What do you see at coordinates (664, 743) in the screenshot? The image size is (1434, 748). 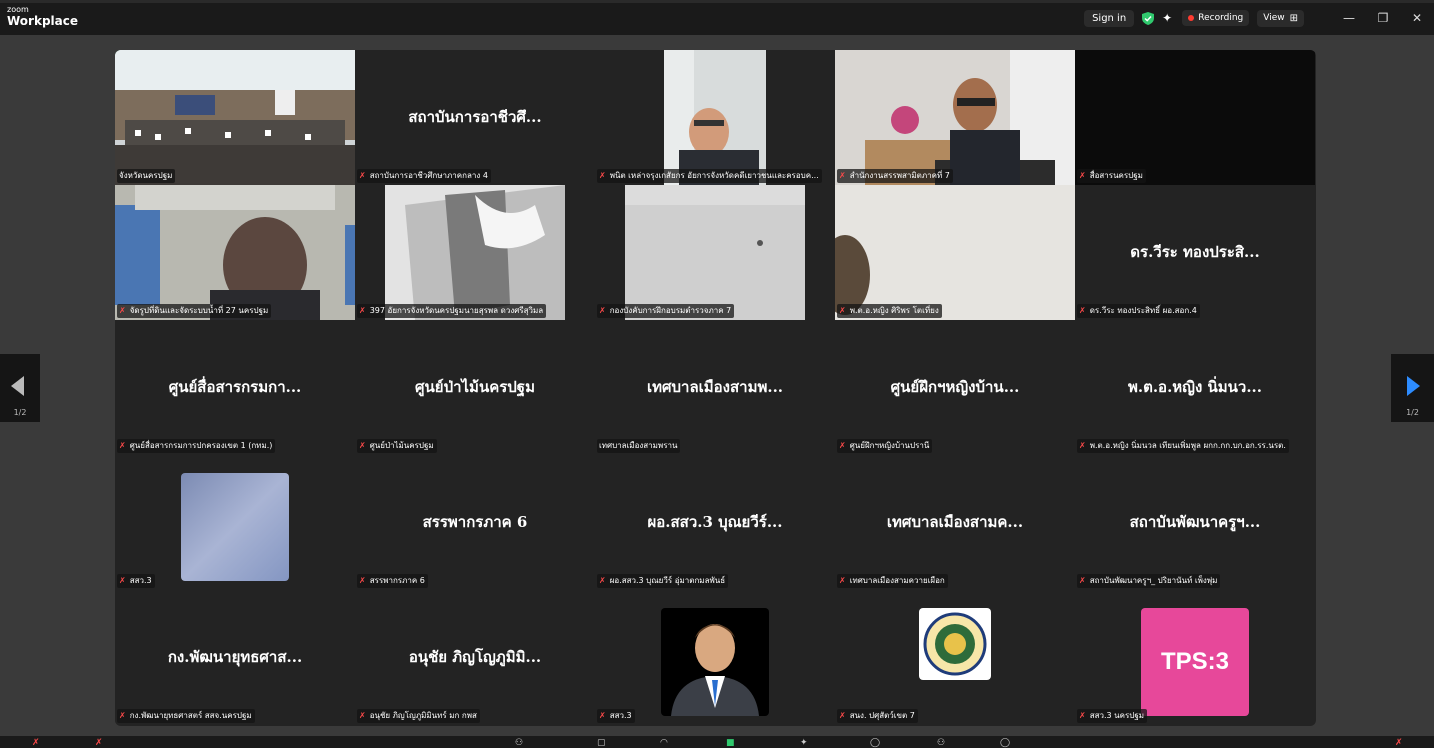 I see `react-icon: ◠` at bounding box center [664, 743].